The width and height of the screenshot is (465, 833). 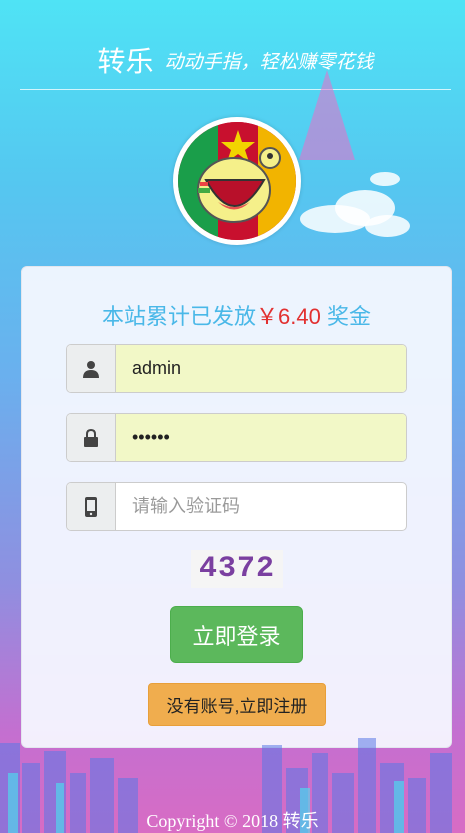 I want to click on background-decoration, so click(x=327, y=115).